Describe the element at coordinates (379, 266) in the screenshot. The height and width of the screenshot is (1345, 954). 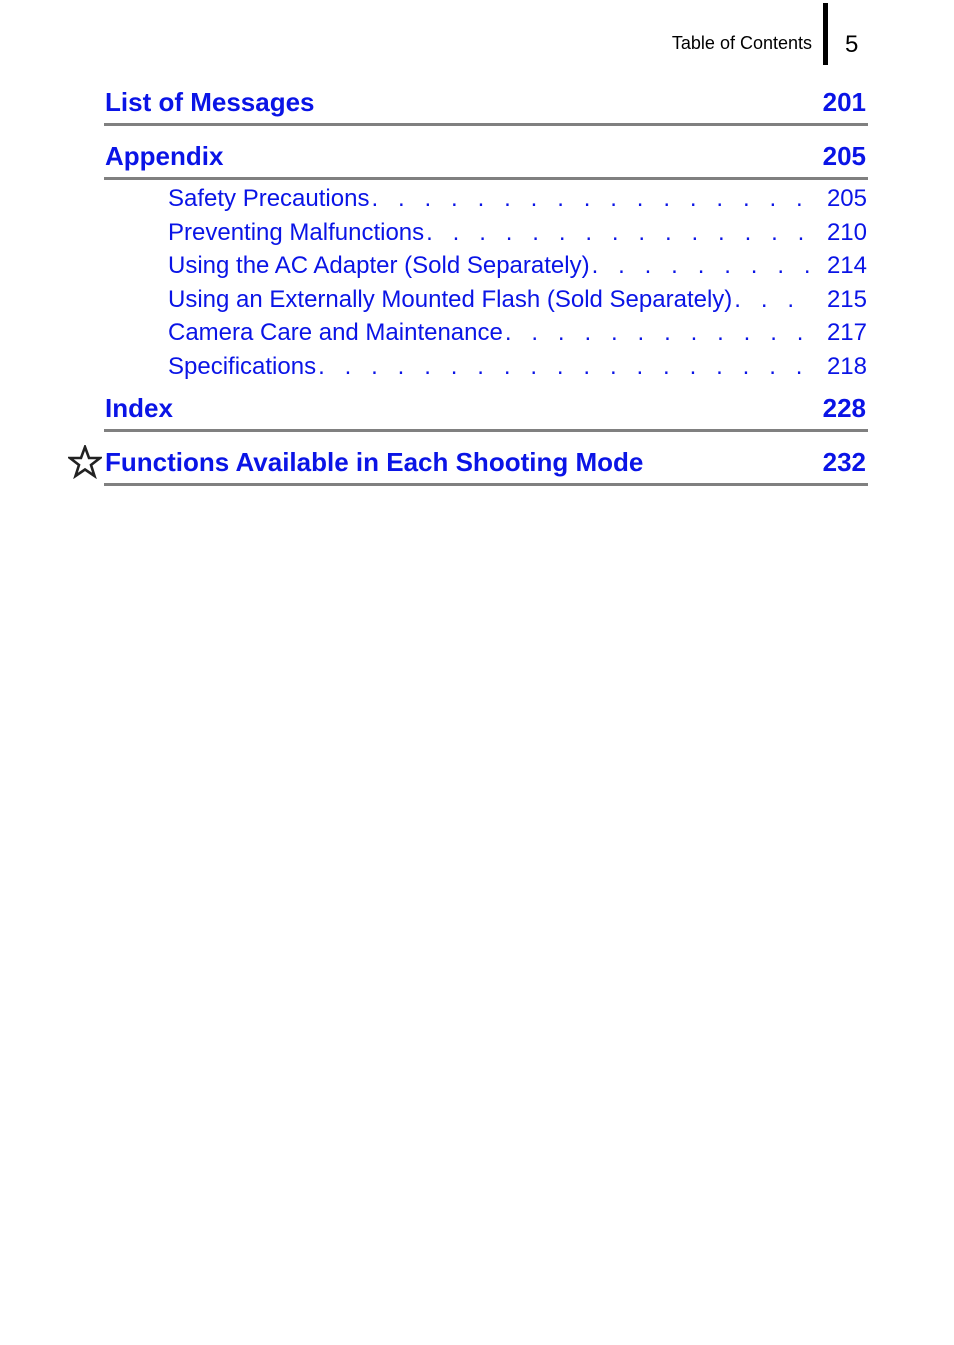
I see `entry-title: Using the AC Adapter (Sold Separately)` at that location.